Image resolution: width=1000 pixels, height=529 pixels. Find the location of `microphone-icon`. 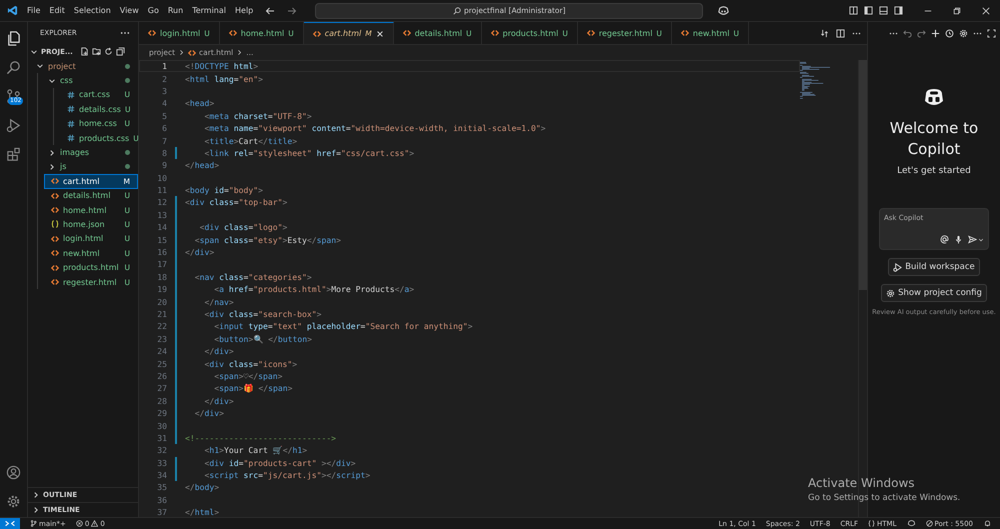

microphone-icon is located at coordinates (958, 239).